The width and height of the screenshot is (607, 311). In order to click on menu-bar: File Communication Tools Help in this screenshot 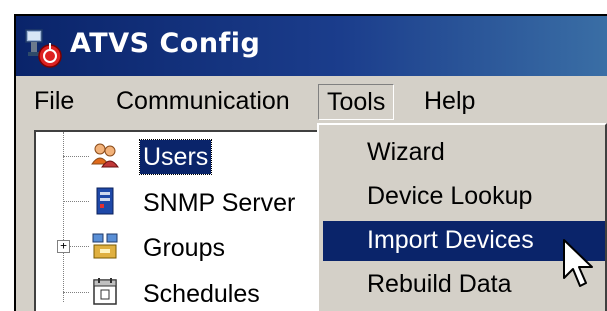, I will do `click(311, 101)`.